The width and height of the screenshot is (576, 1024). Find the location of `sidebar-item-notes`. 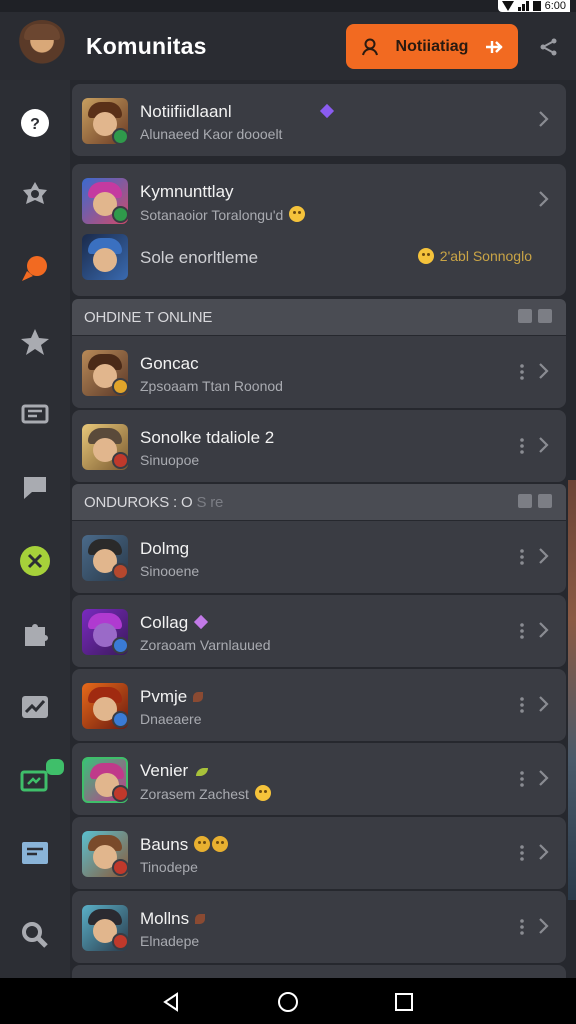

sidebar-item-notes is located at coordinates (35, 853).